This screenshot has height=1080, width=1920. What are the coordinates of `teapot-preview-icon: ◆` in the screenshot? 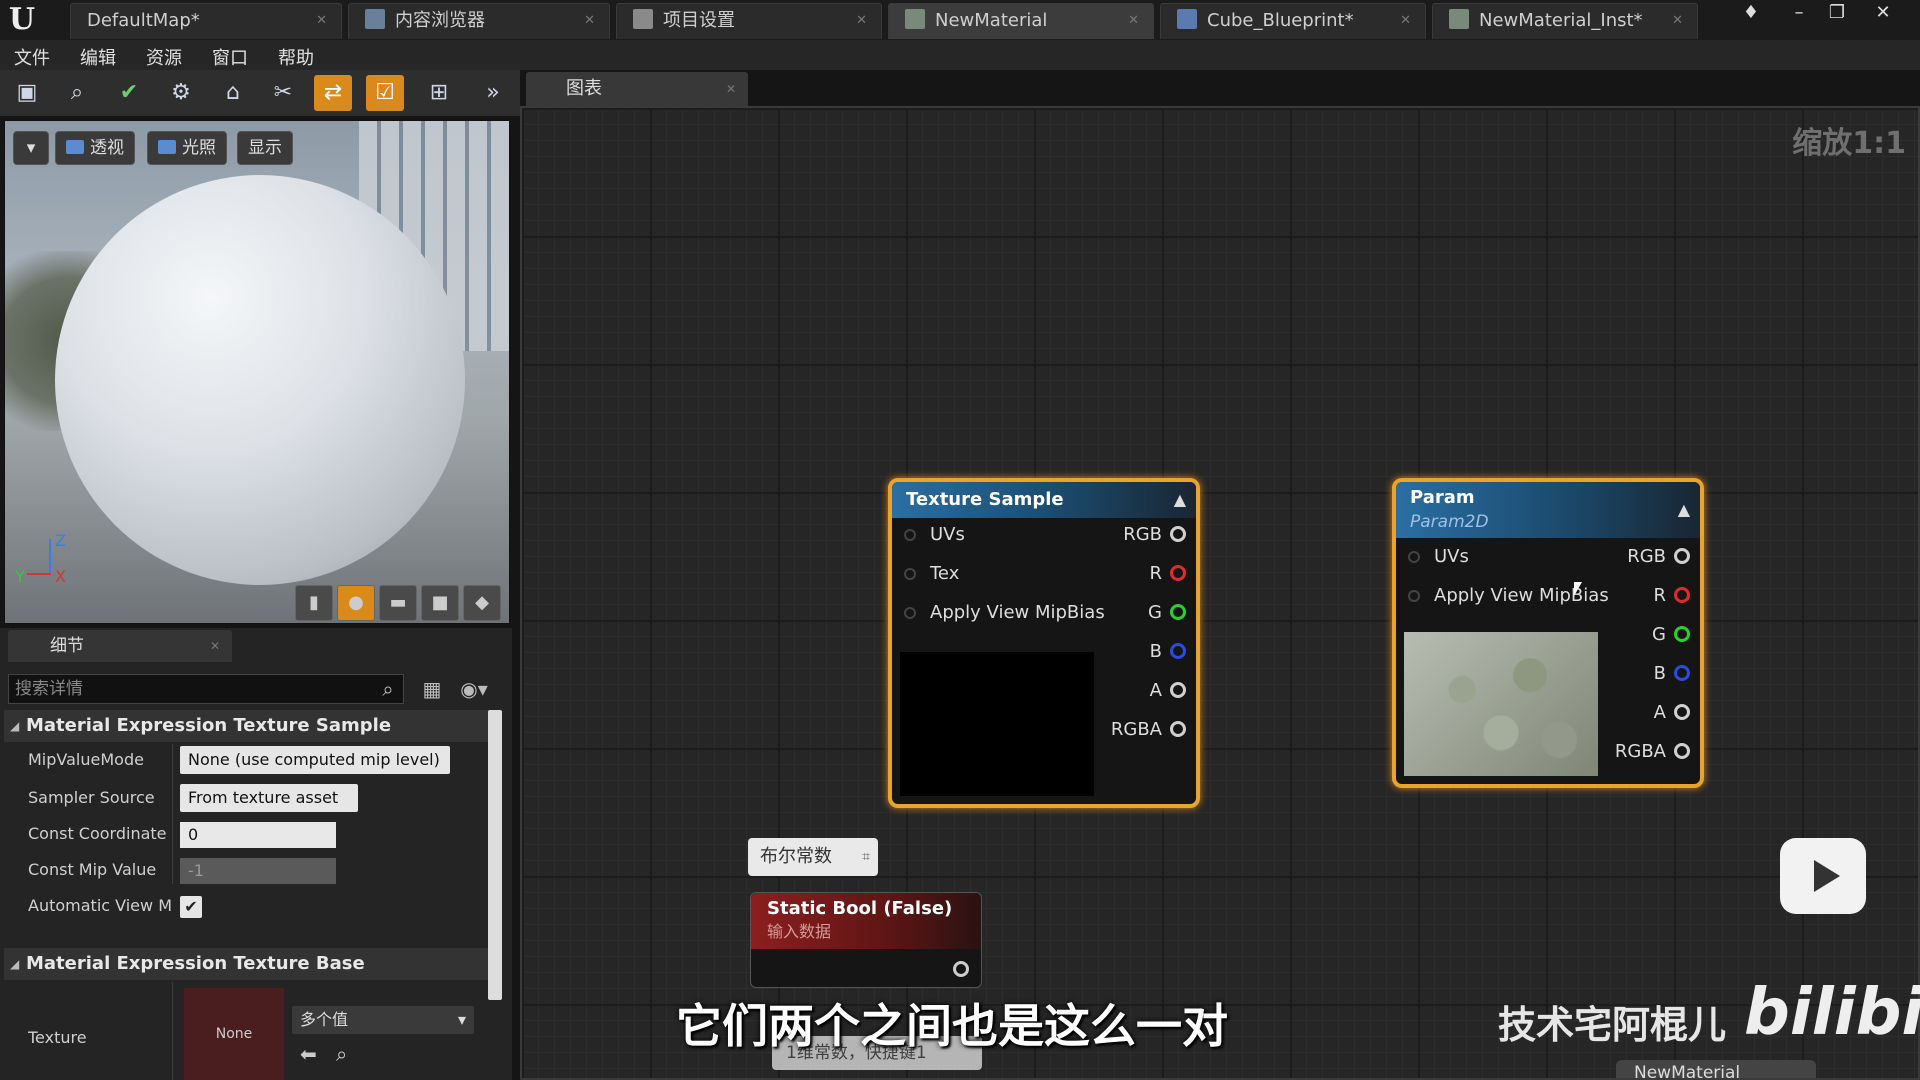 It's located at (482, 603).